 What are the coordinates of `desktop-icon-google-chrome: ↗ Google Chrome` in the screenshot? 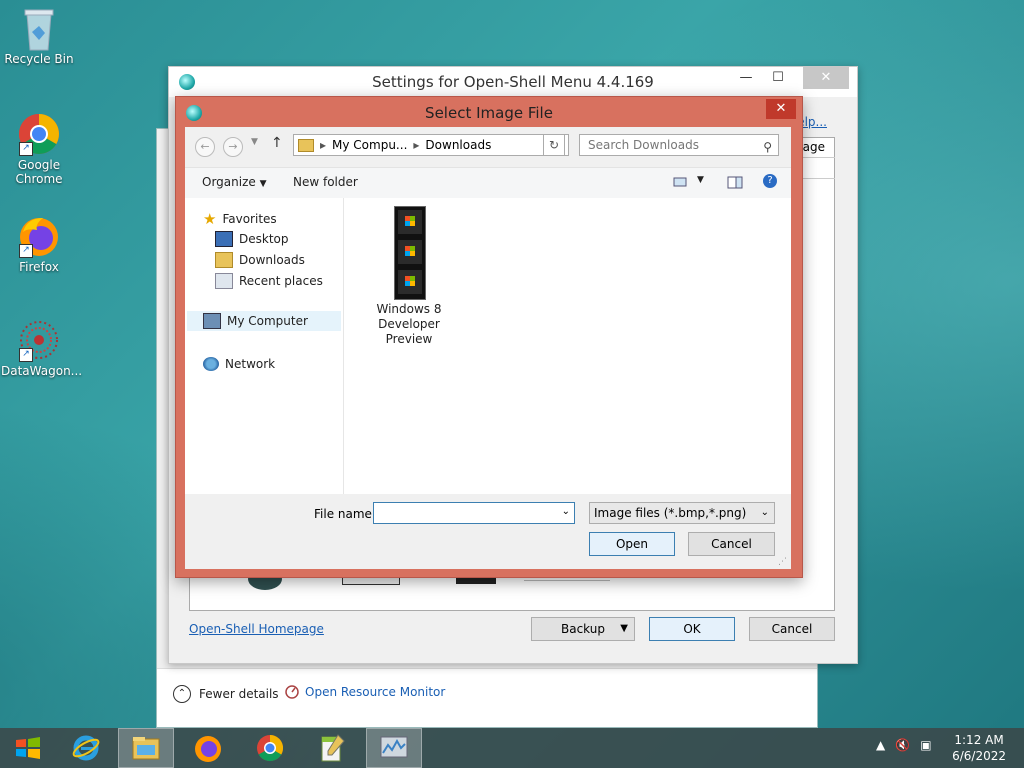 It's located at (39, 149).